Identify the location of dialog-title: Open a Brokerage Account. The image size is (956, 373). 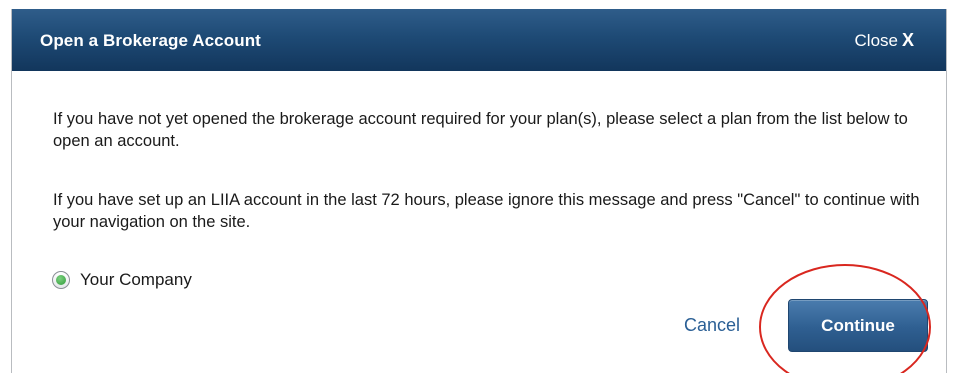
(150, 40).